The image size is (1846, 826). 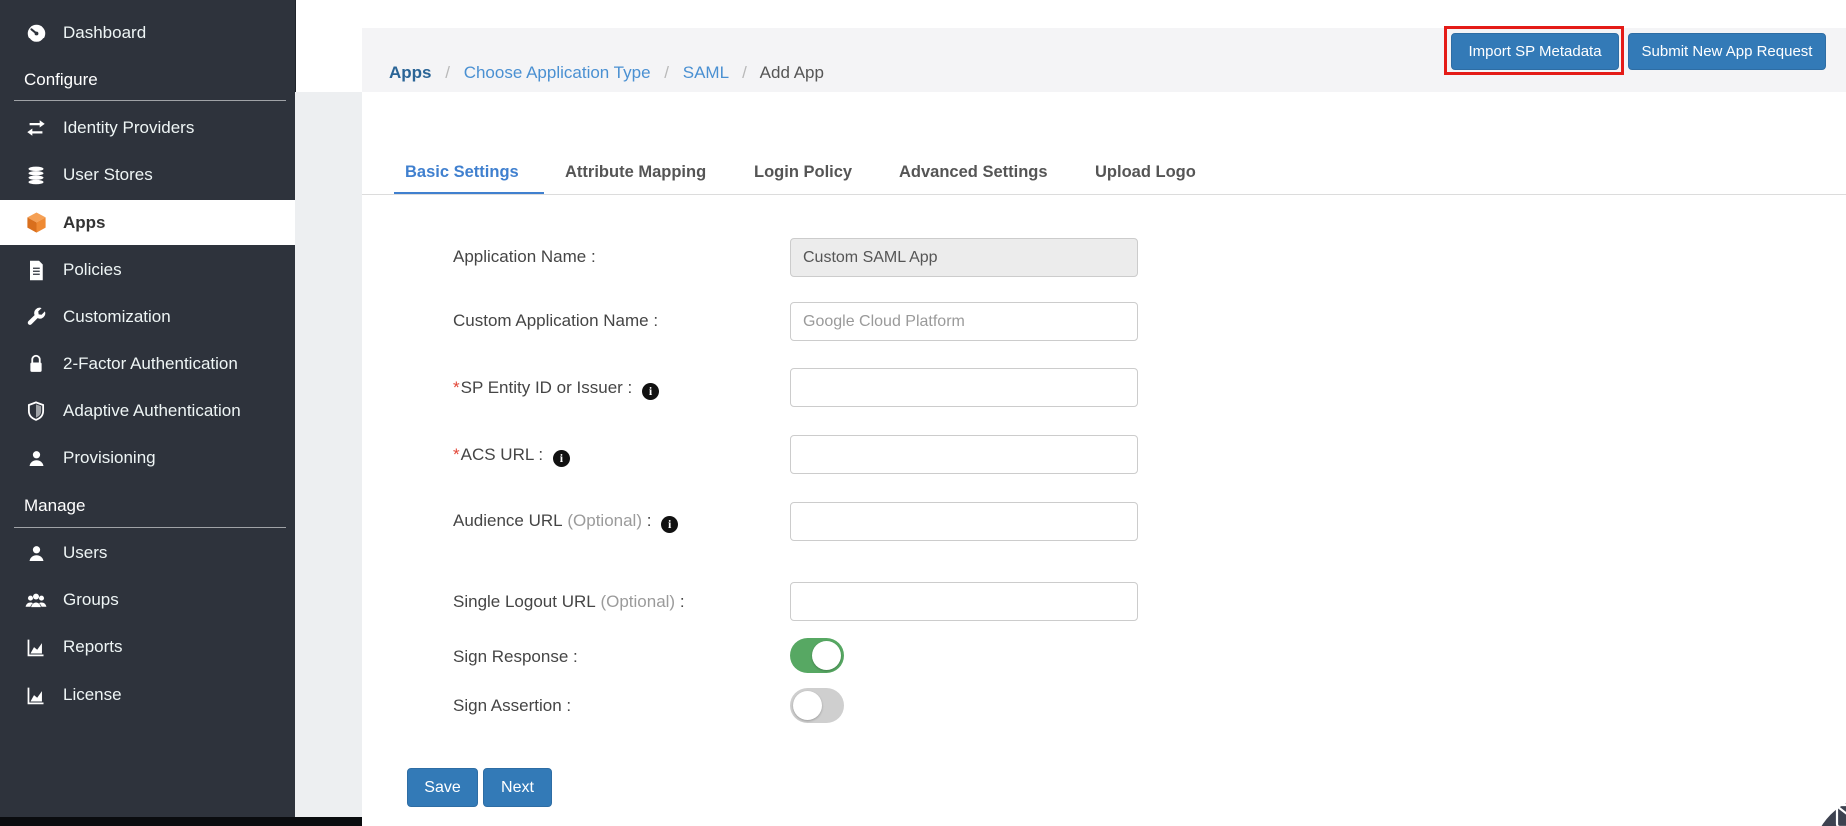 I want to click on sidebar-item-license: License, so click(x=147, y=695).